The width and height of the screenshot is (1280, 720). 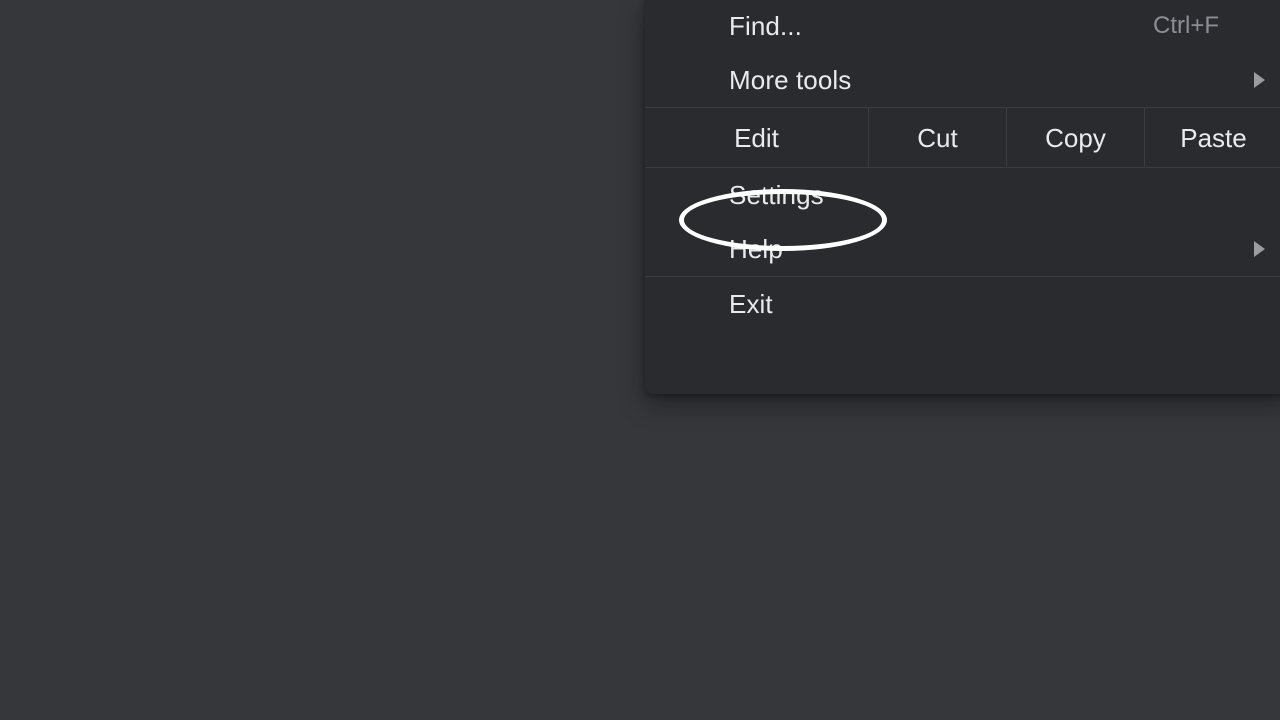 What do you see at coordinates (1212, 137) in the screenshot?
I see `paste-button: Paste` at bounding box center [1212, 137].